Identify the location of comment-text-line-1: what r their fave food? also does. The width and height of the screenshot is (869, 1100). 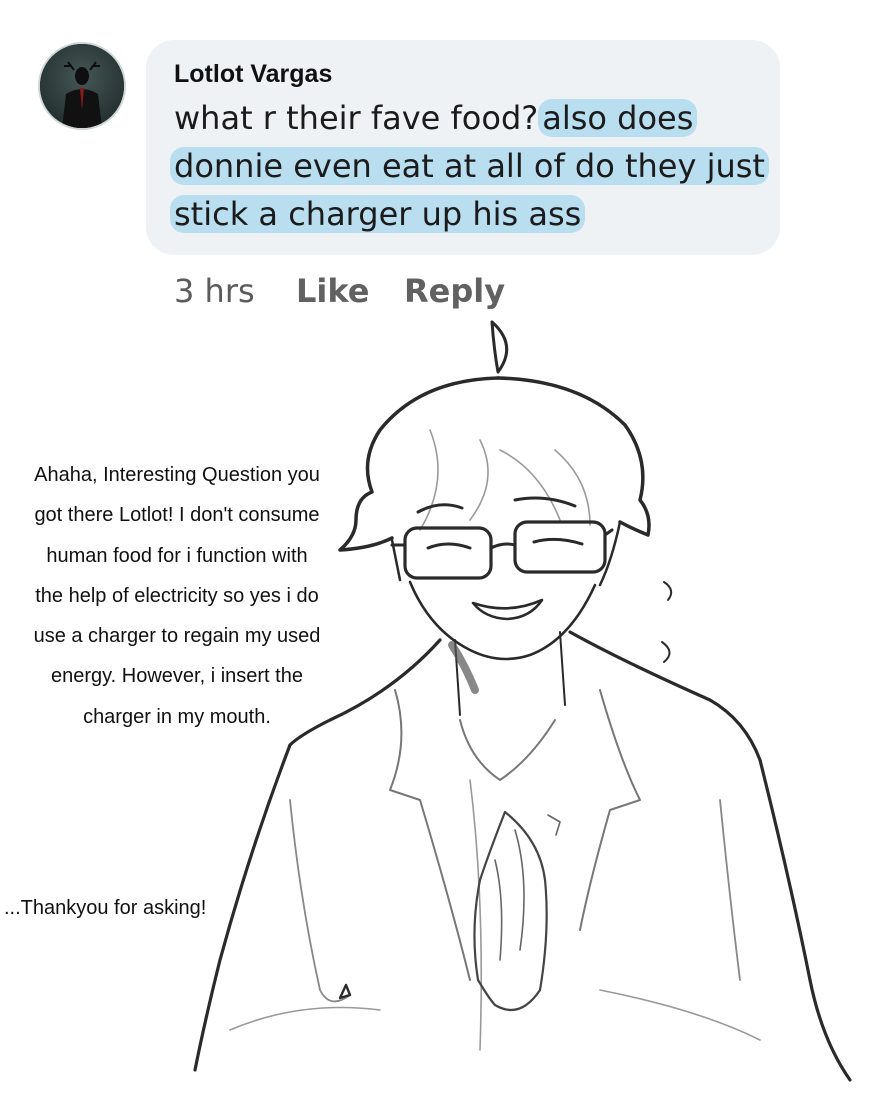
(436, 118).